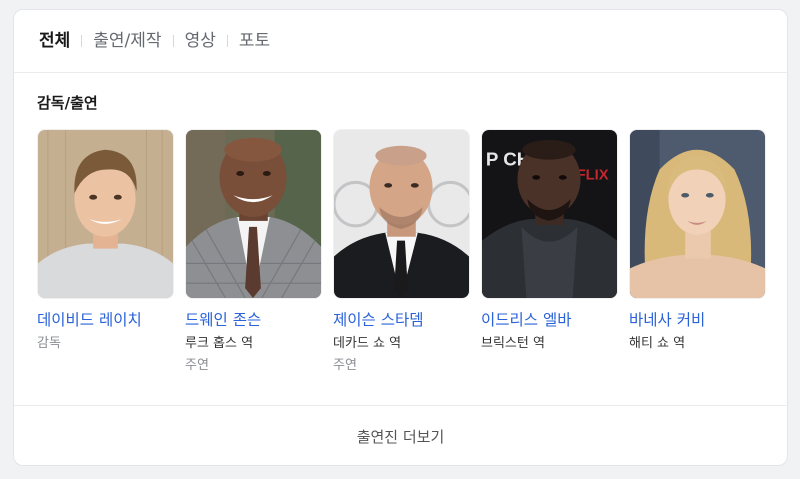 This screenshot has height=479, width=800. I want to click on cast-name: 드웨인 존슨, so click(253, 320).